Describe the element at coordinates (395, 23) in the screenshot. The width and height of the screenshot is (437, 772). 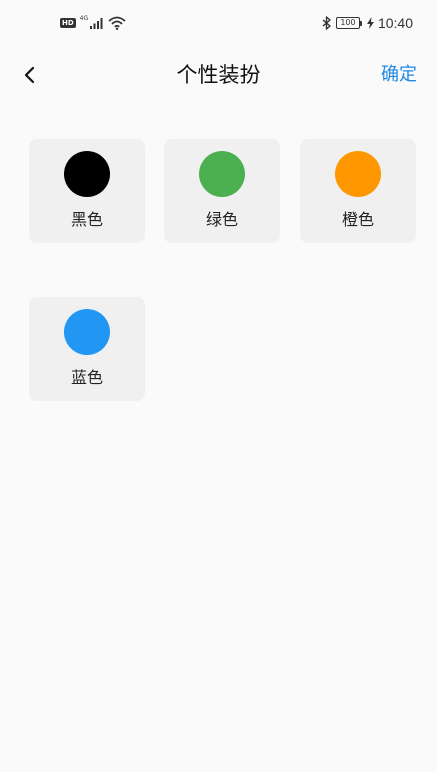
I see `clock: 10:40` at that location.